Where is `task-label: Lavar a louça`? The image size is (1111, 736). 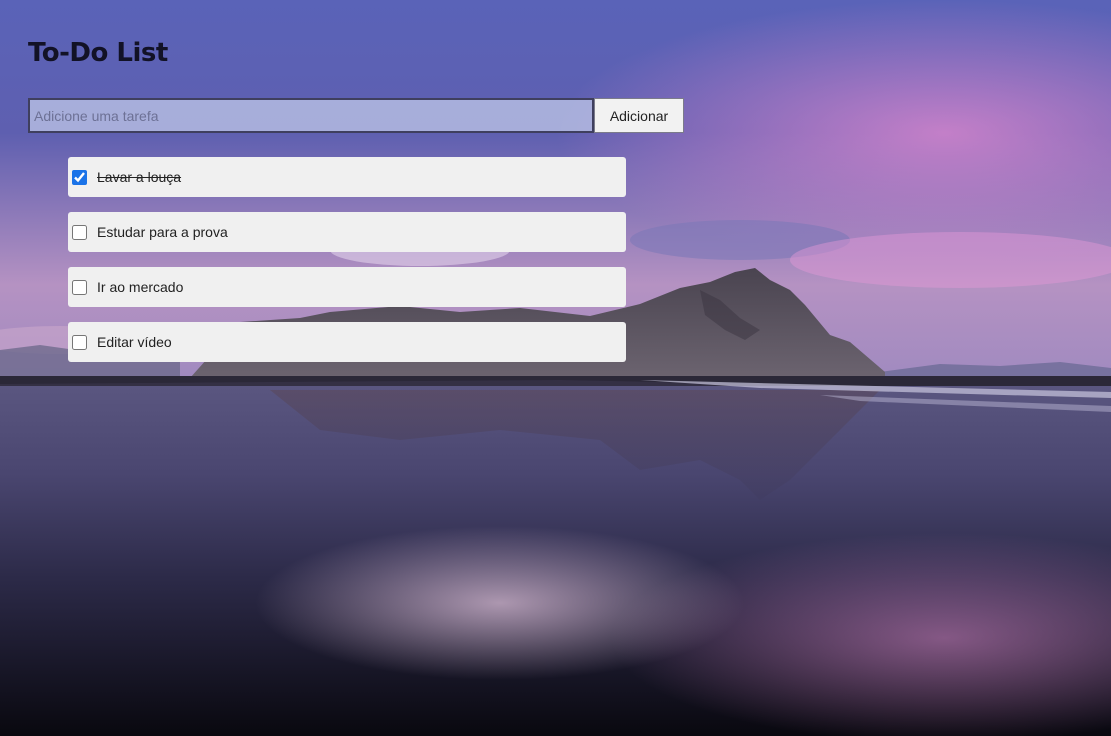 task-label: Lavar a louça is located at coordinates (139, 177).